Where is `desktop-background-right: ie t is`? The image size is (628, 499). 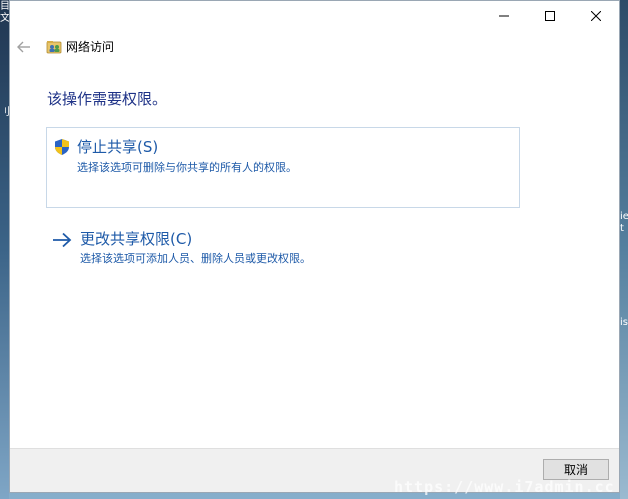 desktop-background-right: ie t is is located at coordinates (624, 249).